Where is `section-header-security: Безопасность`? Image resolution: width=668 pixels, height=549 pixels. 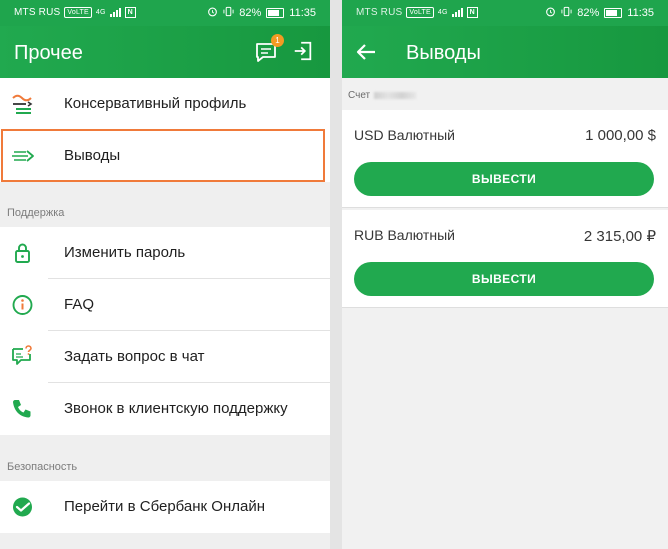
section-header-security: Безопасность is located at coordinates (42, 467).